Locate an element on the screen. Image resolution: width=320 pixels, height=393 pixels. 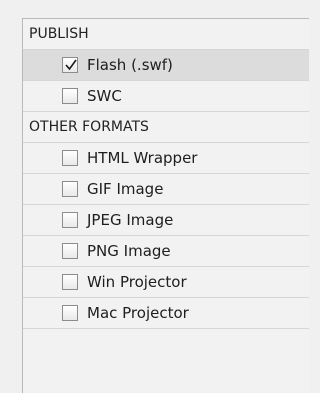
format-item-swc: SWC is located at coordinates (166, 96).